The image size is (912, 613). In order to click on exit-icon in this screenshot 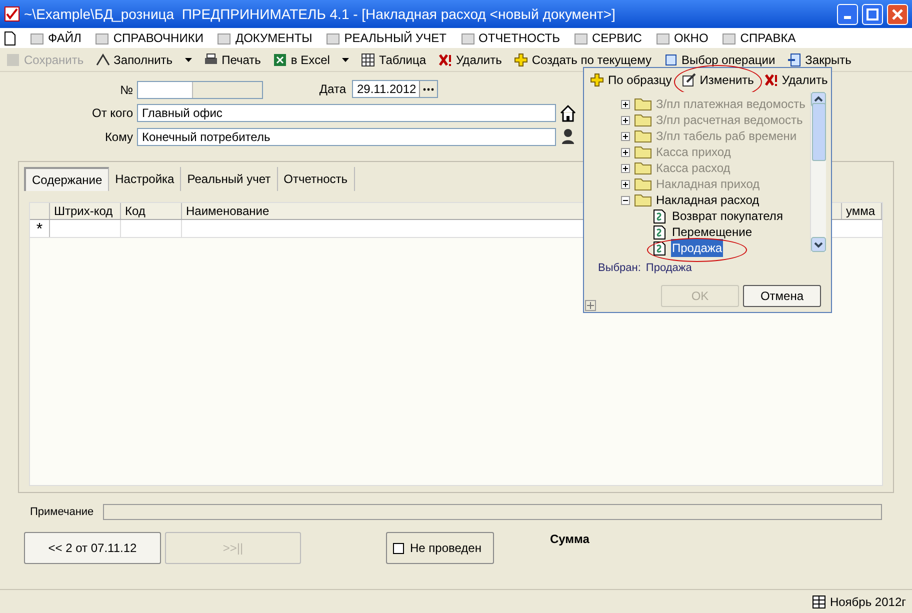, I will do `click(794, 59)`.